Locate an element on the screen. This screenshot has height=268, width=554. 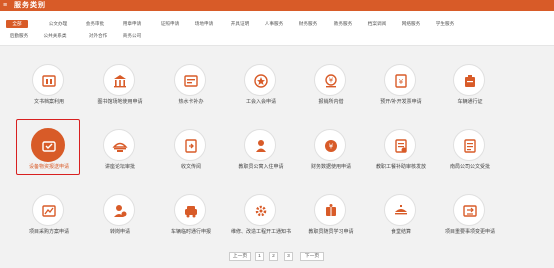
repair-icon is located at coordinates (260, 210).